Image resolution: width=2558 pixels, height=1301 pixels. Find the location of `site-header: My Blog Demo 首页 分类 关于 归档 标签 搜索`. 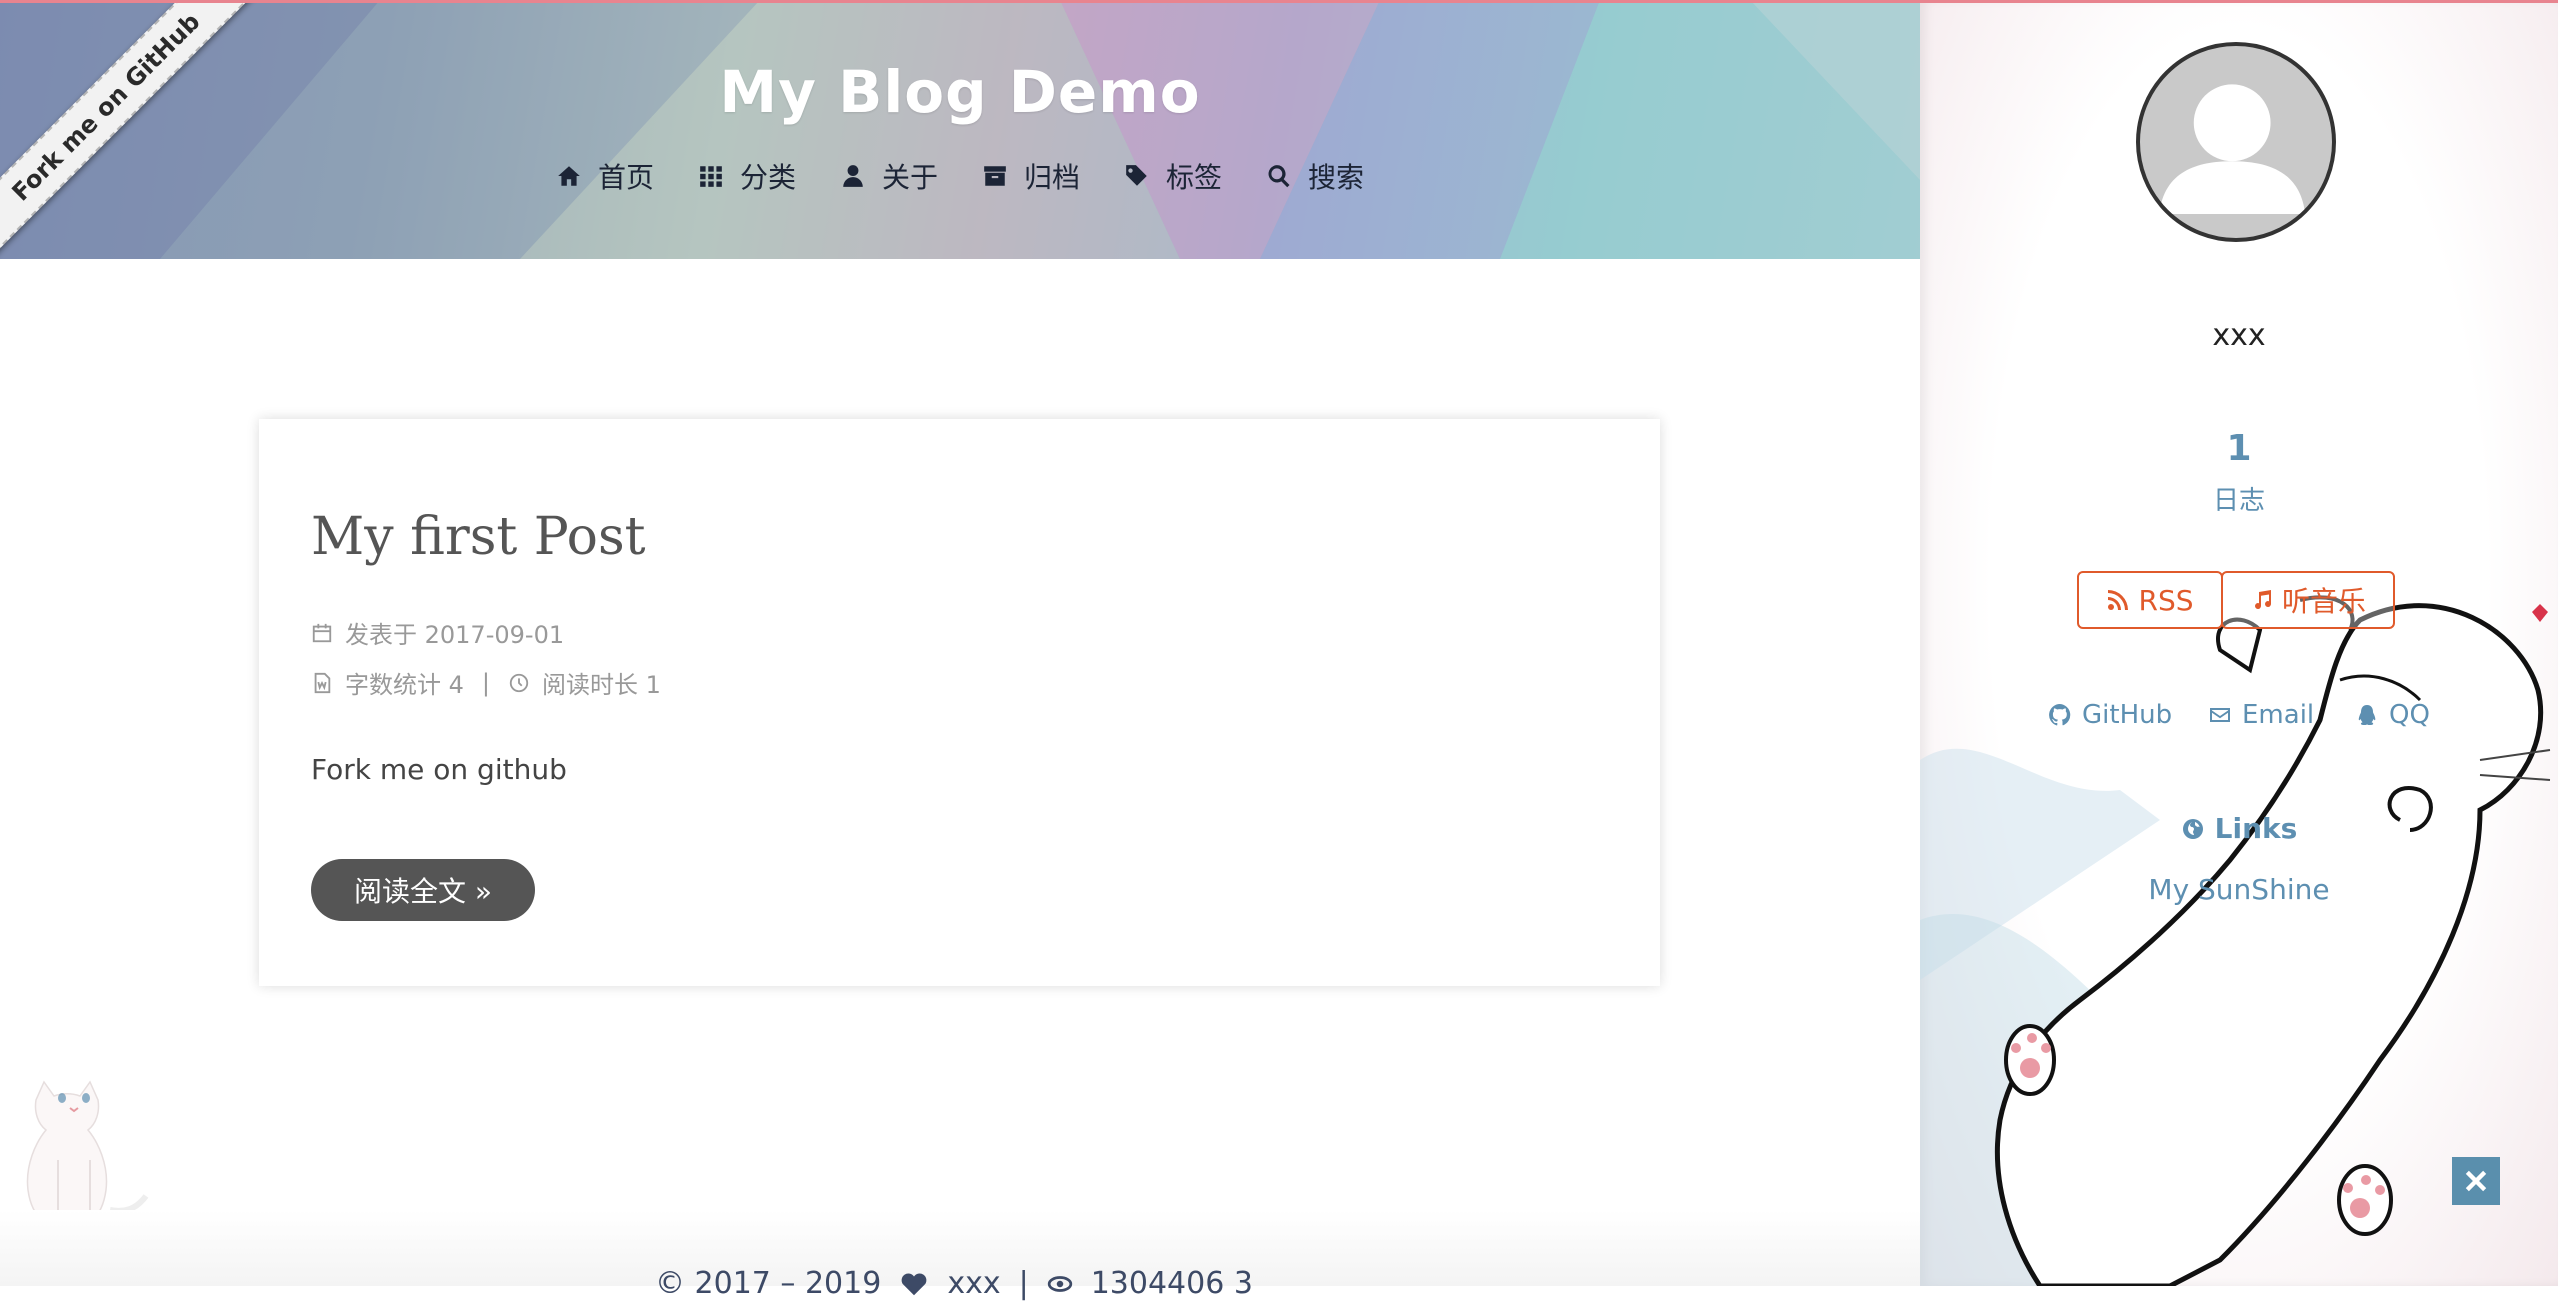

site-header: My Blog Demo 首页 分类 关于 归档 标签 搜索 is located at coordinates (960, 129).